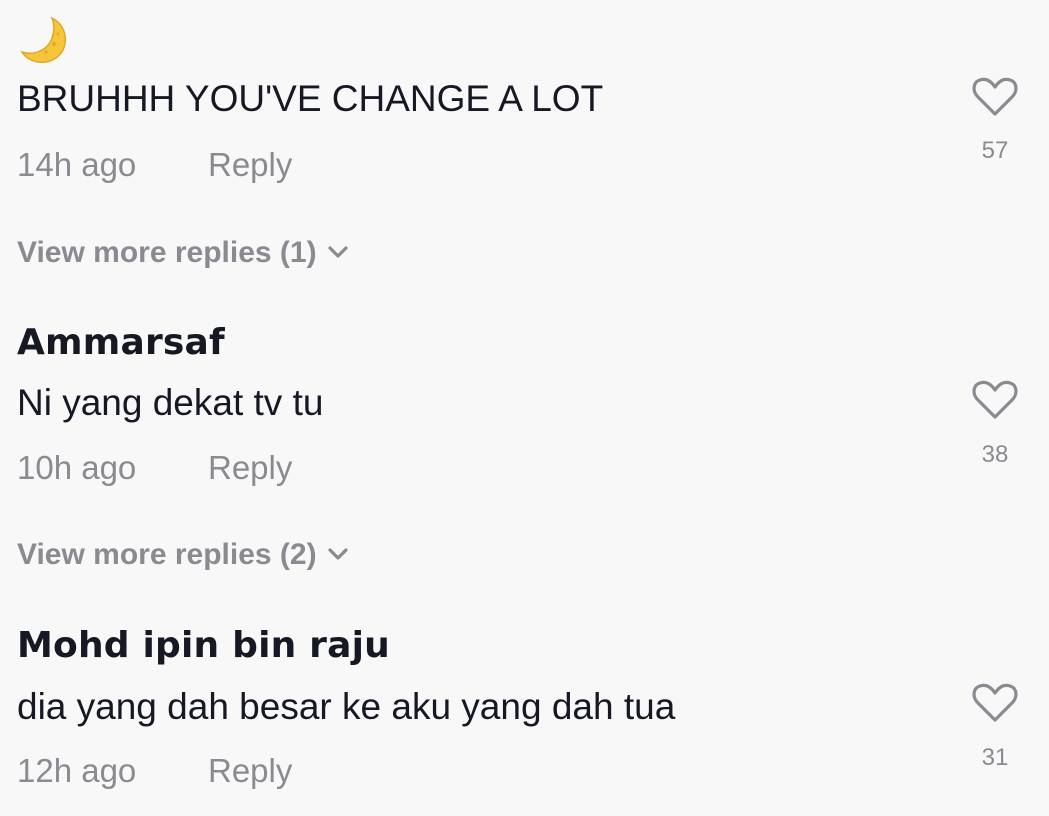 The height and width of the screenshot is (816, 1049). What do you see at coordinates (154, 771) in the screenshot?
I see `comment-meta: 12h ago Reply` at bounding box center [154, 771].